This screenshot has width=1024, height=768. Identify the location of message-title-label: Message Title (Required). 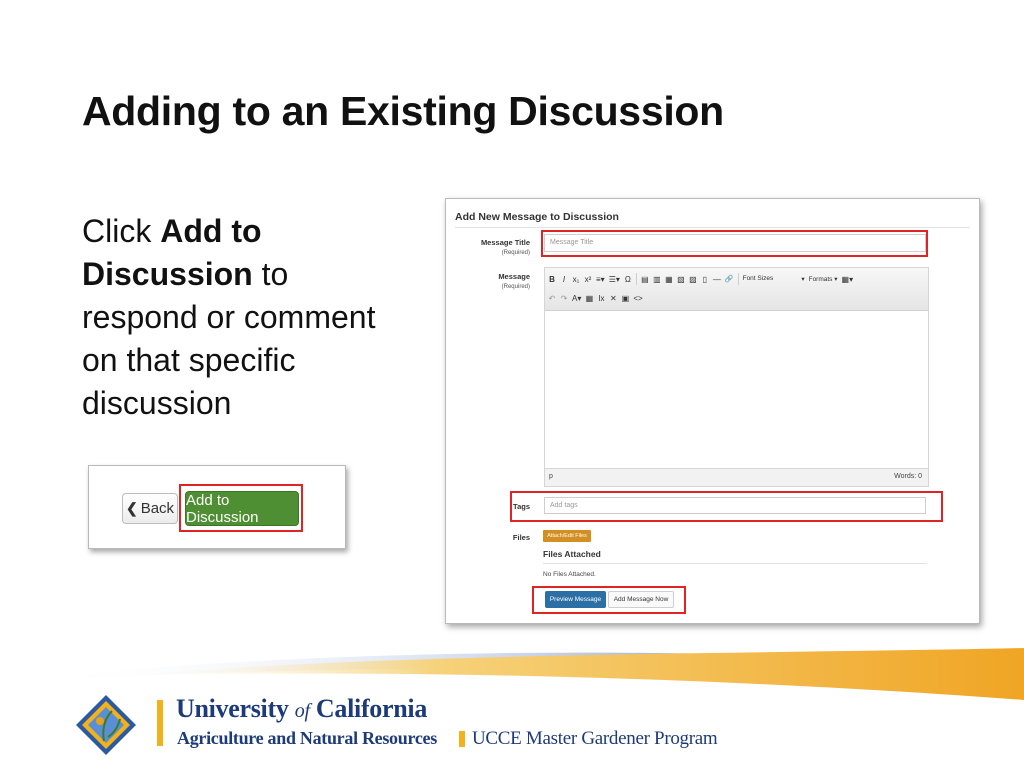
(490, 248).